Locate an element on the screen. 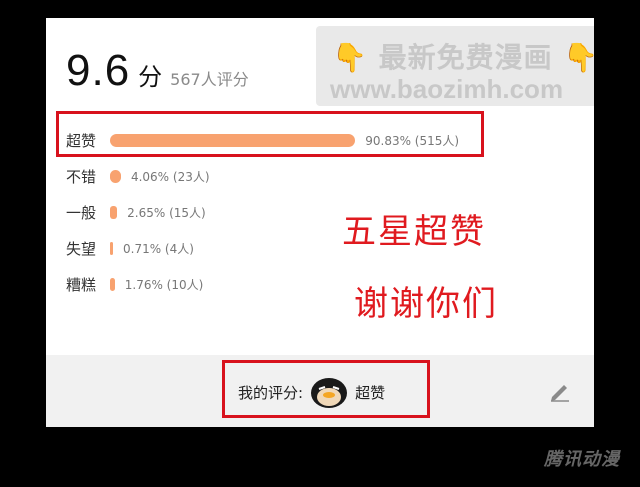  my-rating-bar: 我的评分: 超赞 is located at coordinates (320, 391).